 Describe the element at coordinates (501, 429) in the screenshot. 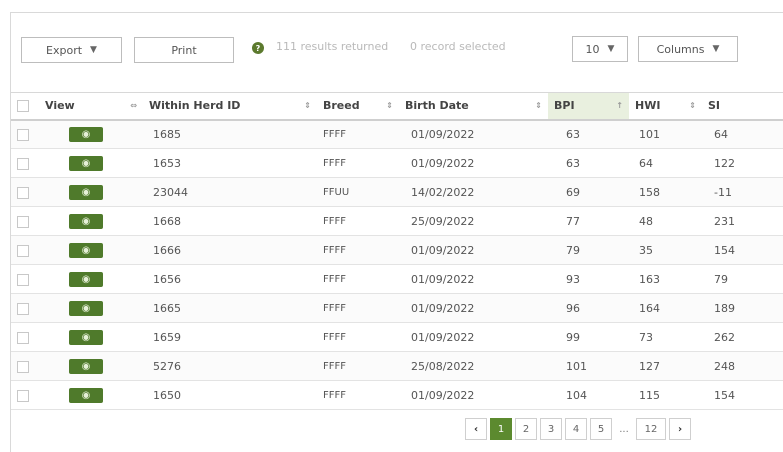

I see `page-button-1: 1` at that location.